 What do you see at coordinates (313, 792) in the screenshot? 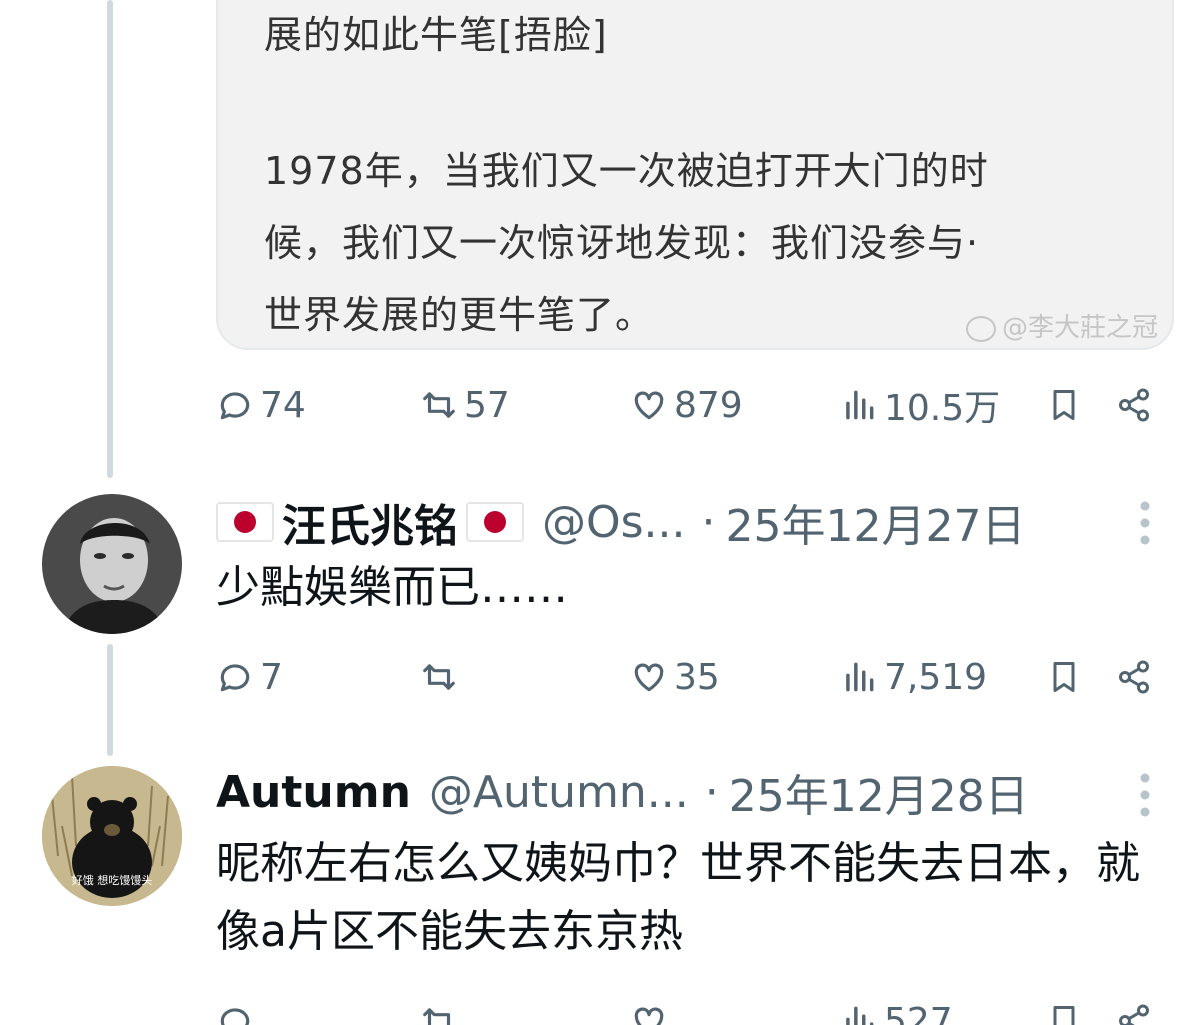
I see `display-name: Autumn` at bounding box center [313, 792].